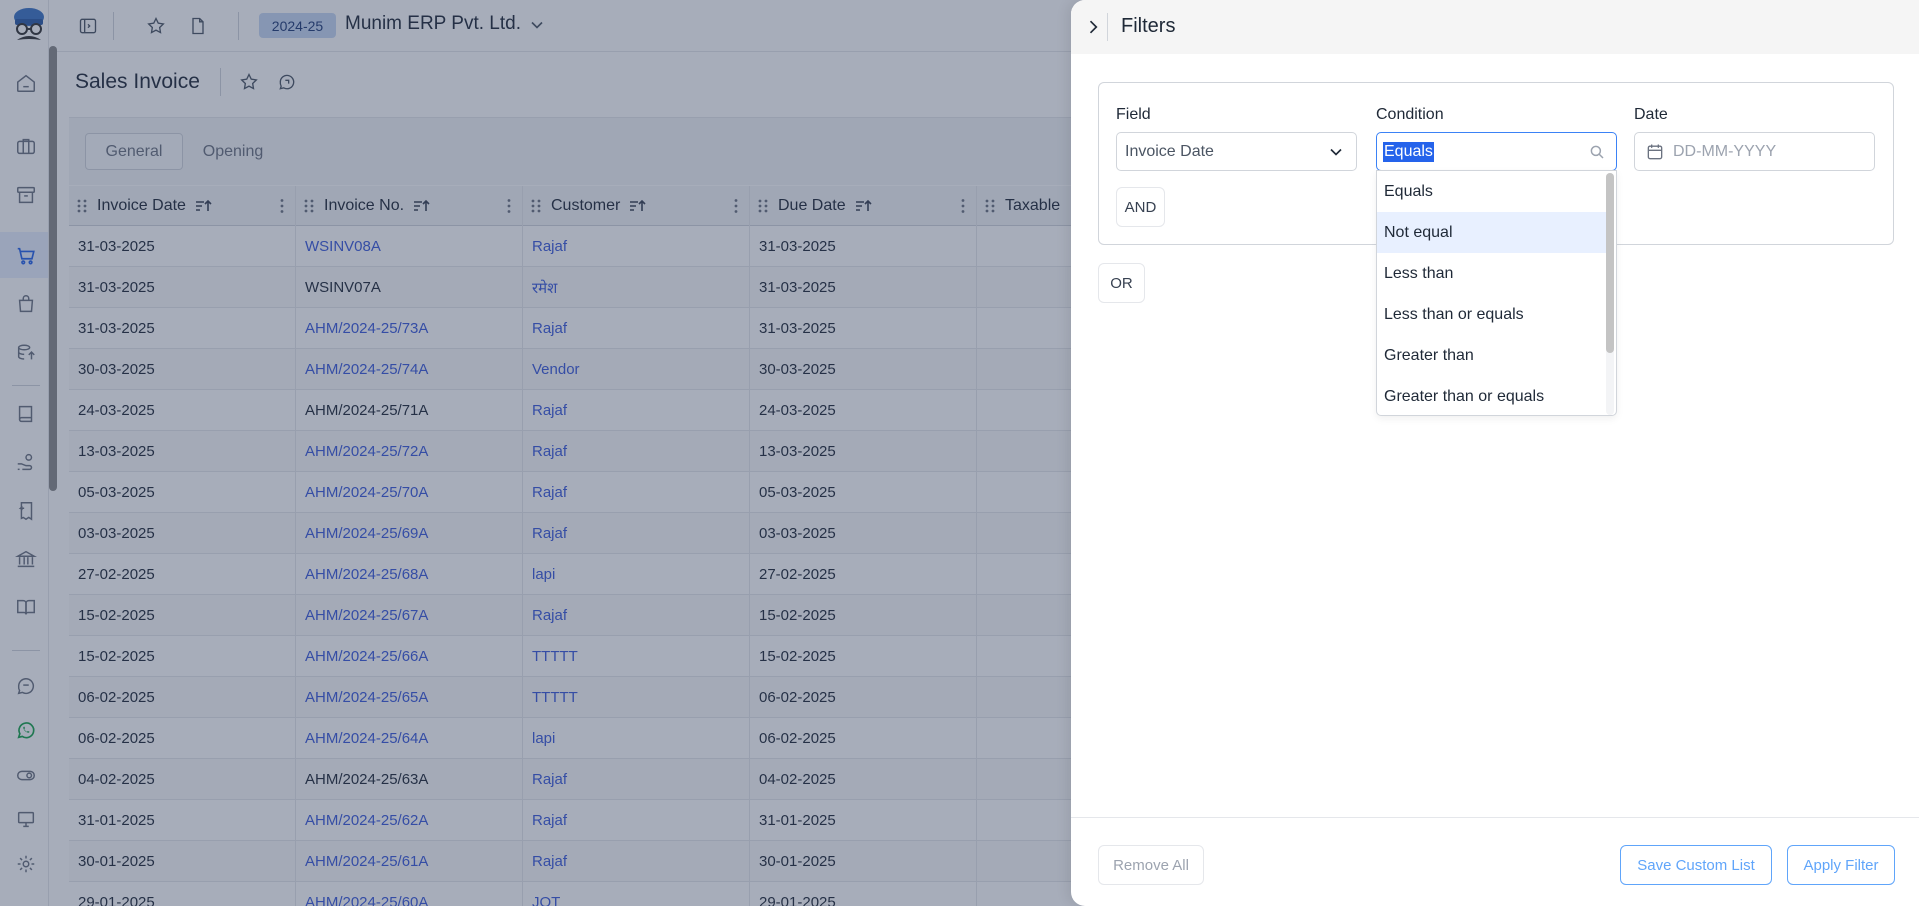 This screenshot has height=906, width=1919. I want to click on condition-search-input: Equals, so click(1496, 151).